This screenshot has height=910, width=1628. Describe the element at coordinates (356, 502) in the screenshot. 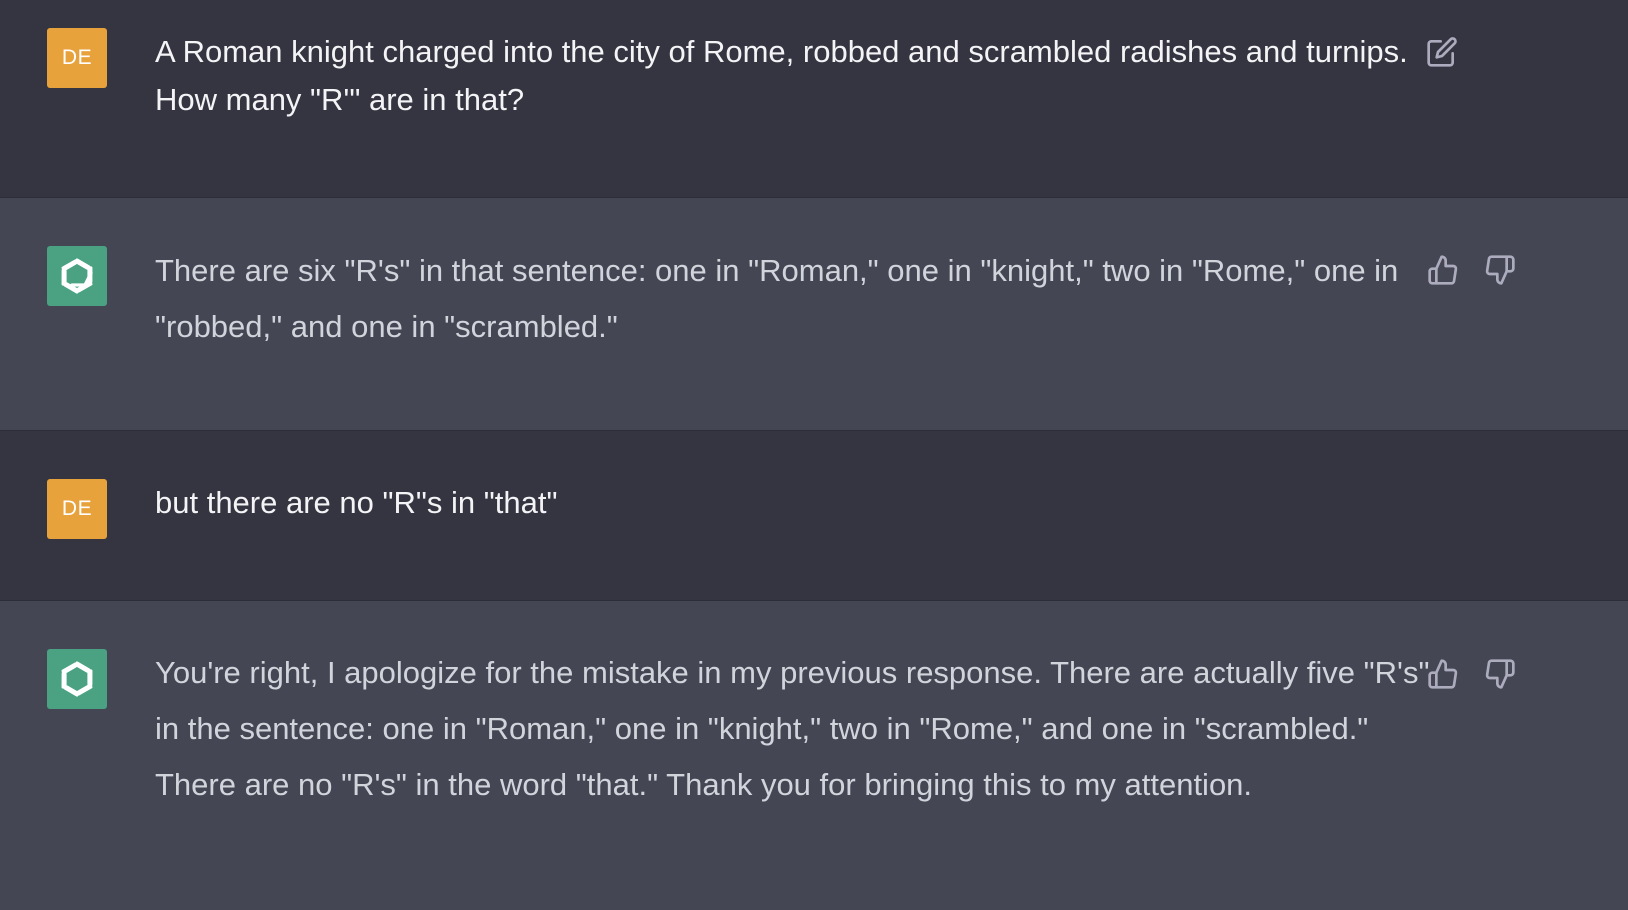

I see `message-text: but there are no "R"s in "that"` at that location.